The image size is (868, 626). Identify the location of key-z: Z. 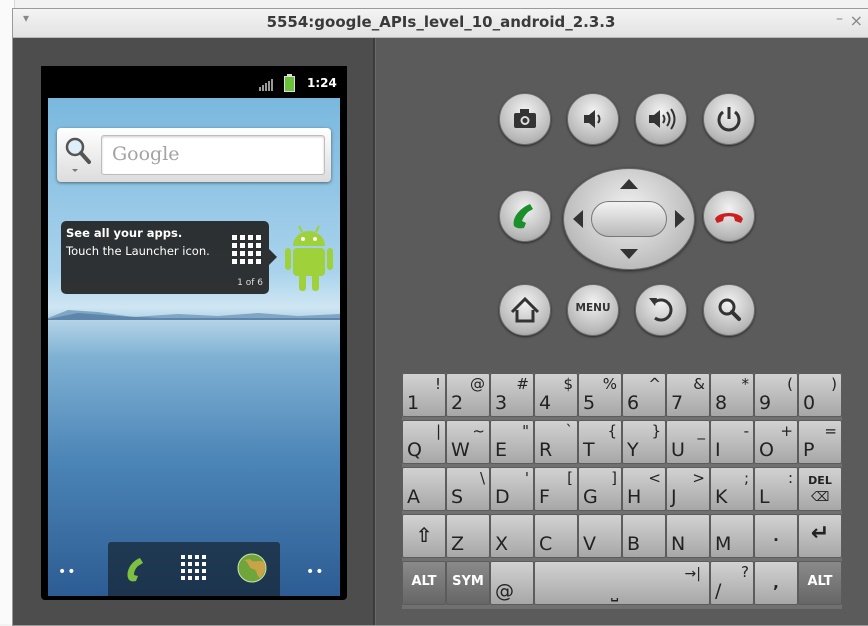
(468, 536).